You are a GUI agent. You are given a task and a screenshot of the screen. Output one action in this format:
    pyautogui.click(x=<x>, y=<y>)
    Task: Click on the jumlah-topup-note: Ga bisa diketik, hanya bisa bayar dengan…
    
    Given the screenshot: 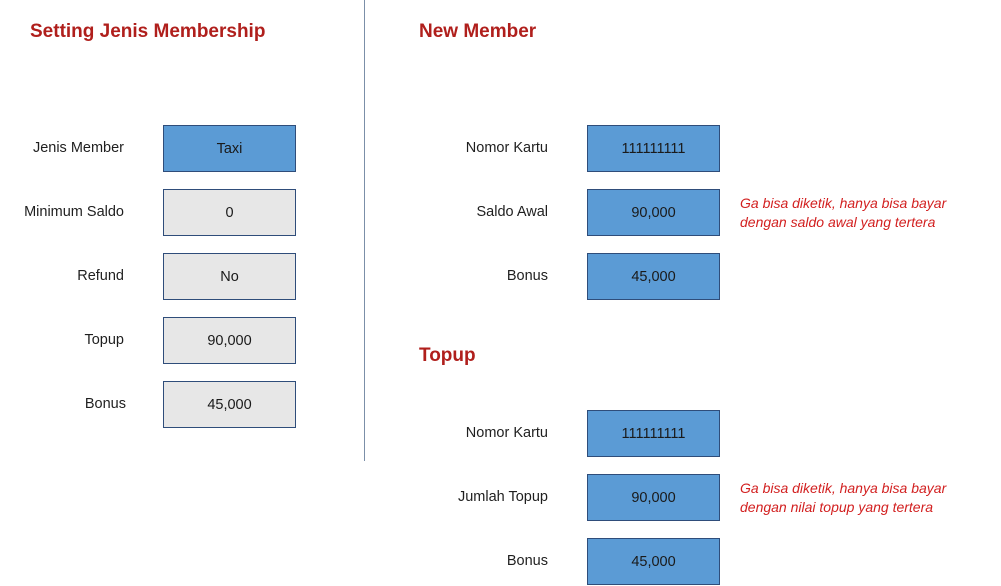 What is the action you would take?
    pyautogui.click(x=843, y=498)
    